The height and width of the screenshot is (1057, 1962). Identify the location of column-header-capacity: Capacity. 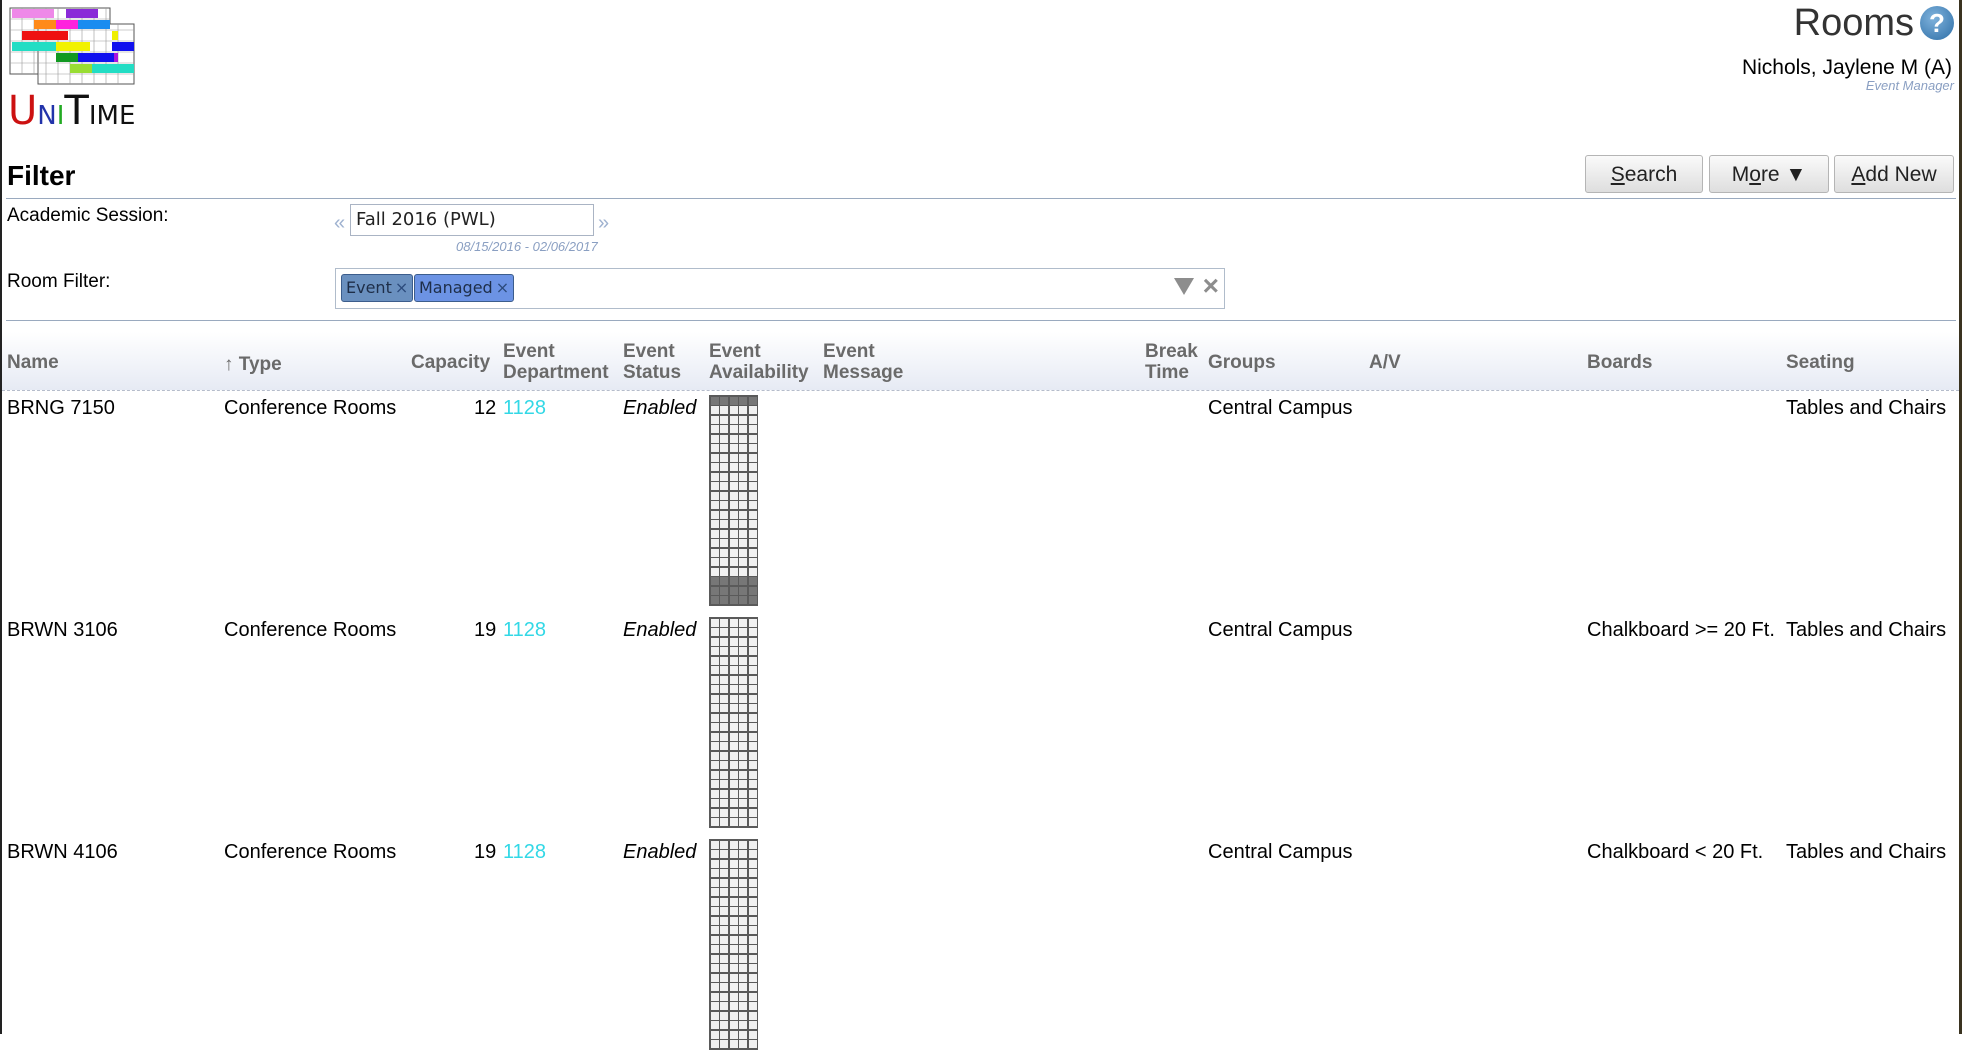
(450, 362).